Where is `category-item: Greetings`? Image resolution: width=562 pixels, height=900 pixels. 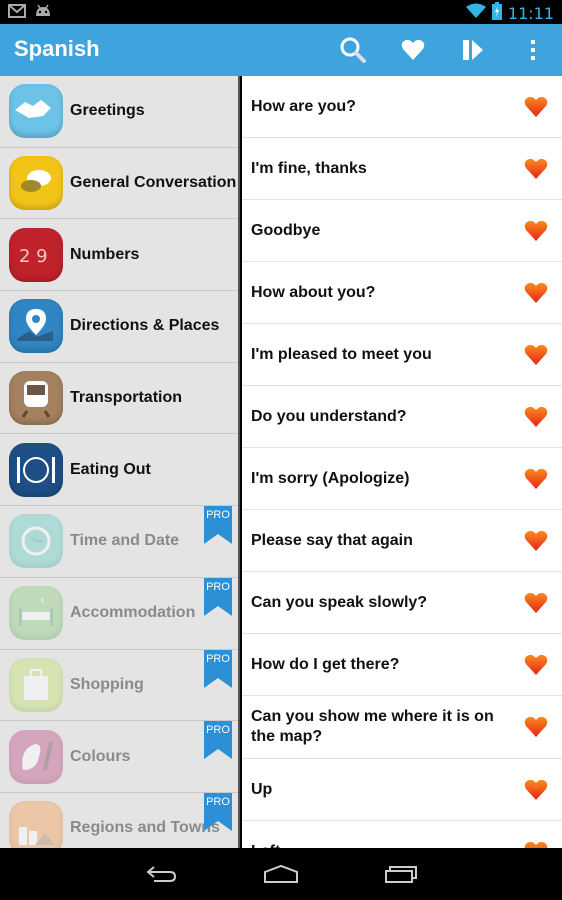
category-item: Greetings is located at coordinates (119, 112).